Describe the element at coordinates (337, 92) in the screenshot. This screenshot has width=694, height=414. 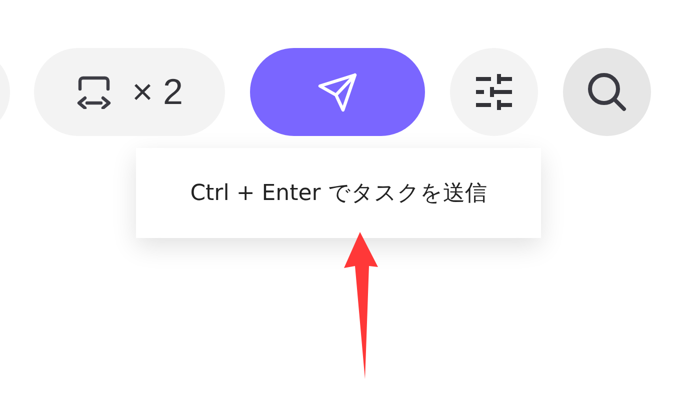
I see `paper-plane-icon` at that location.